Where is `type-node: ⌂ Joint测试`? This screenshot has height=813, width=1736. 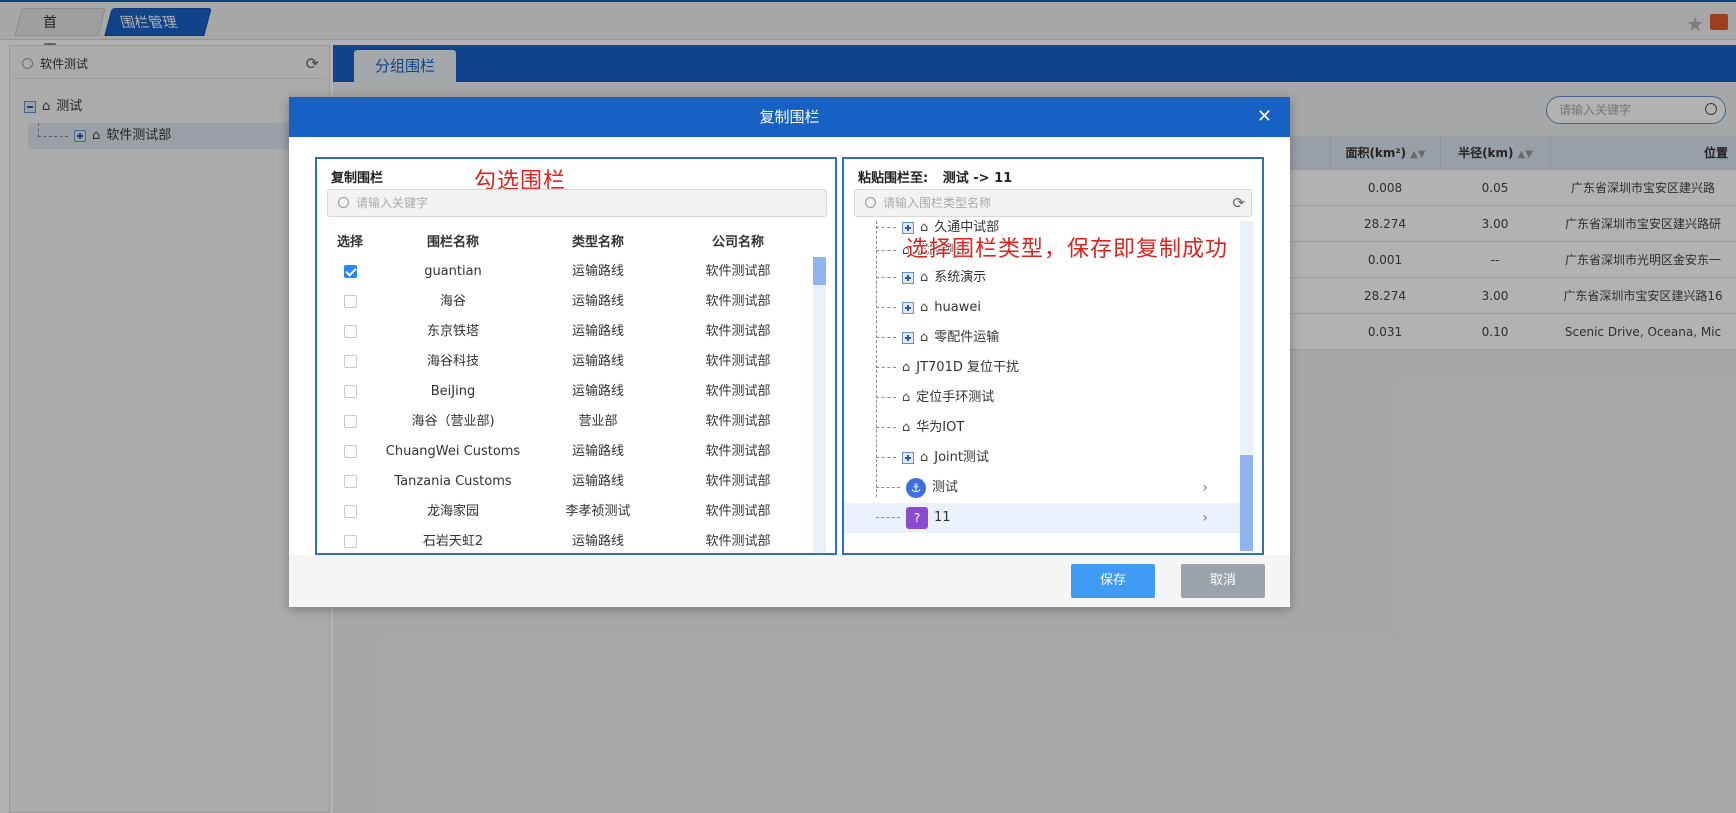 type-node: ⌂ Joint测试 is located at coordinates (1044, 458).